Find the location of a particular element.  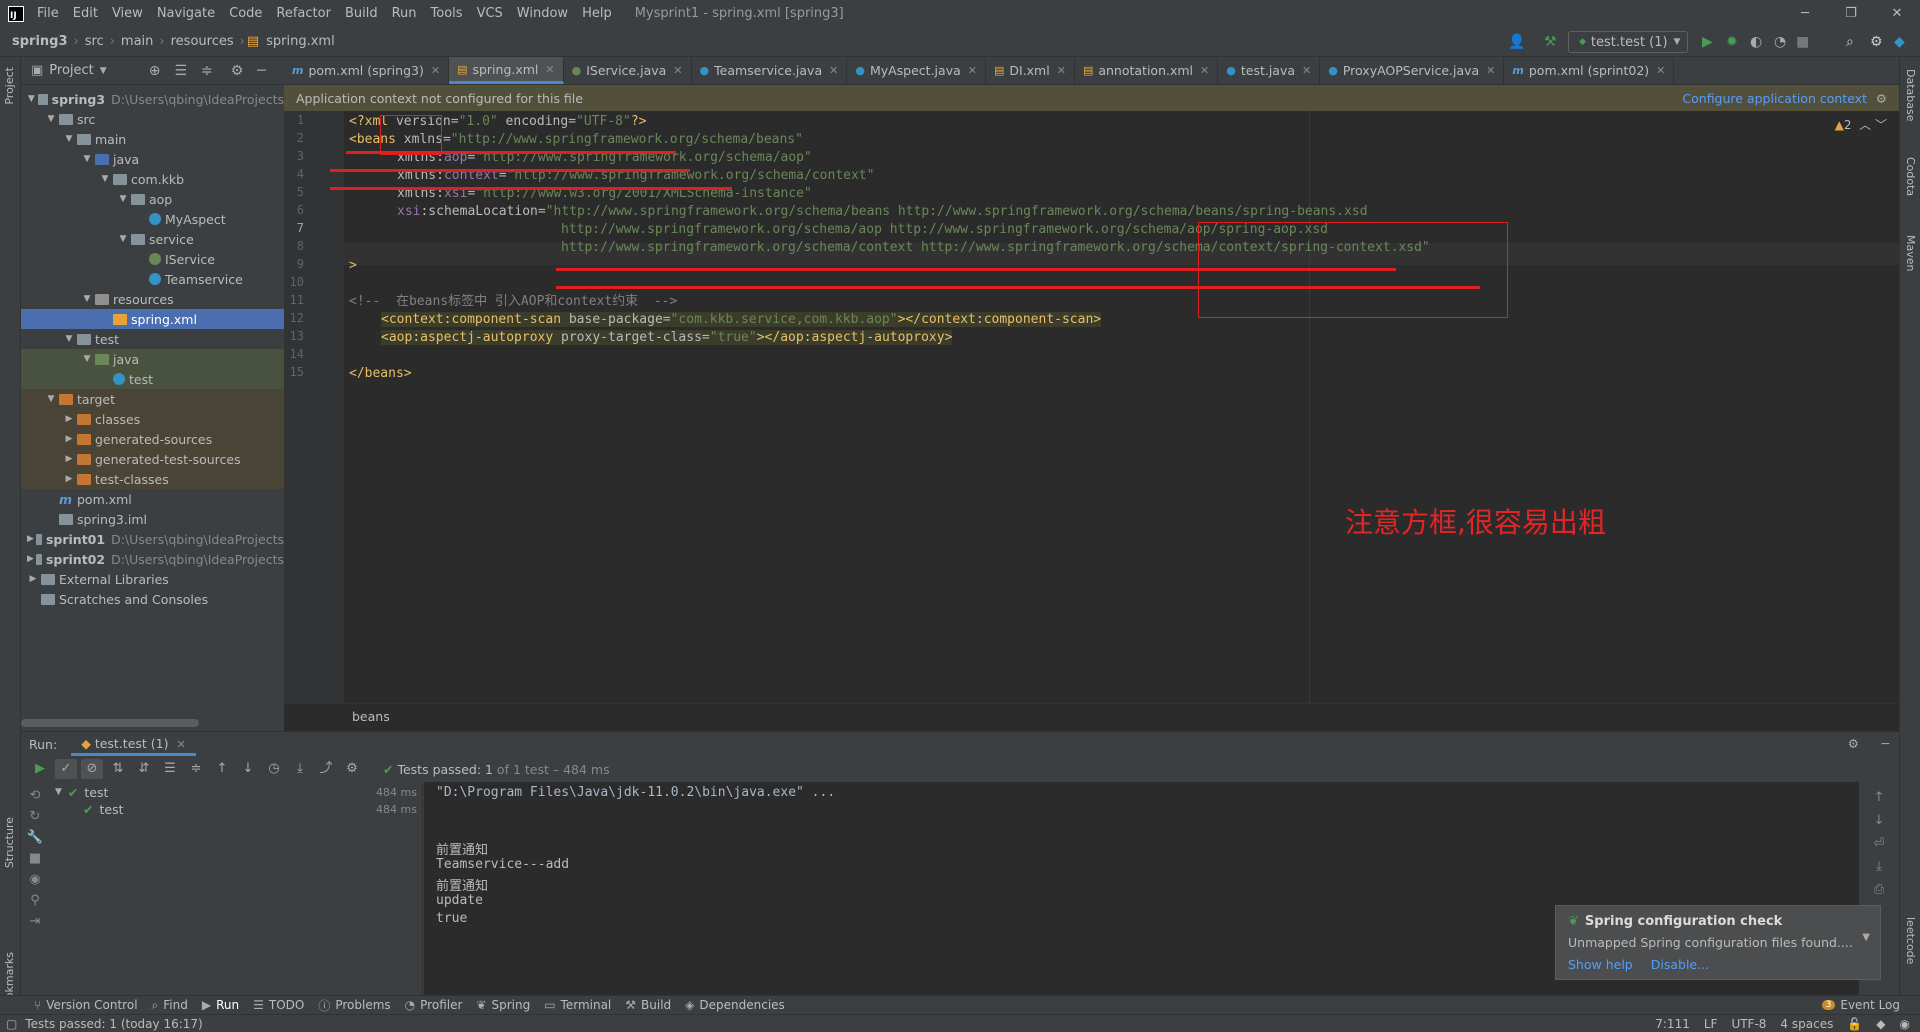

structure-tool-tab: Structure is located at coordinates (9, 842).